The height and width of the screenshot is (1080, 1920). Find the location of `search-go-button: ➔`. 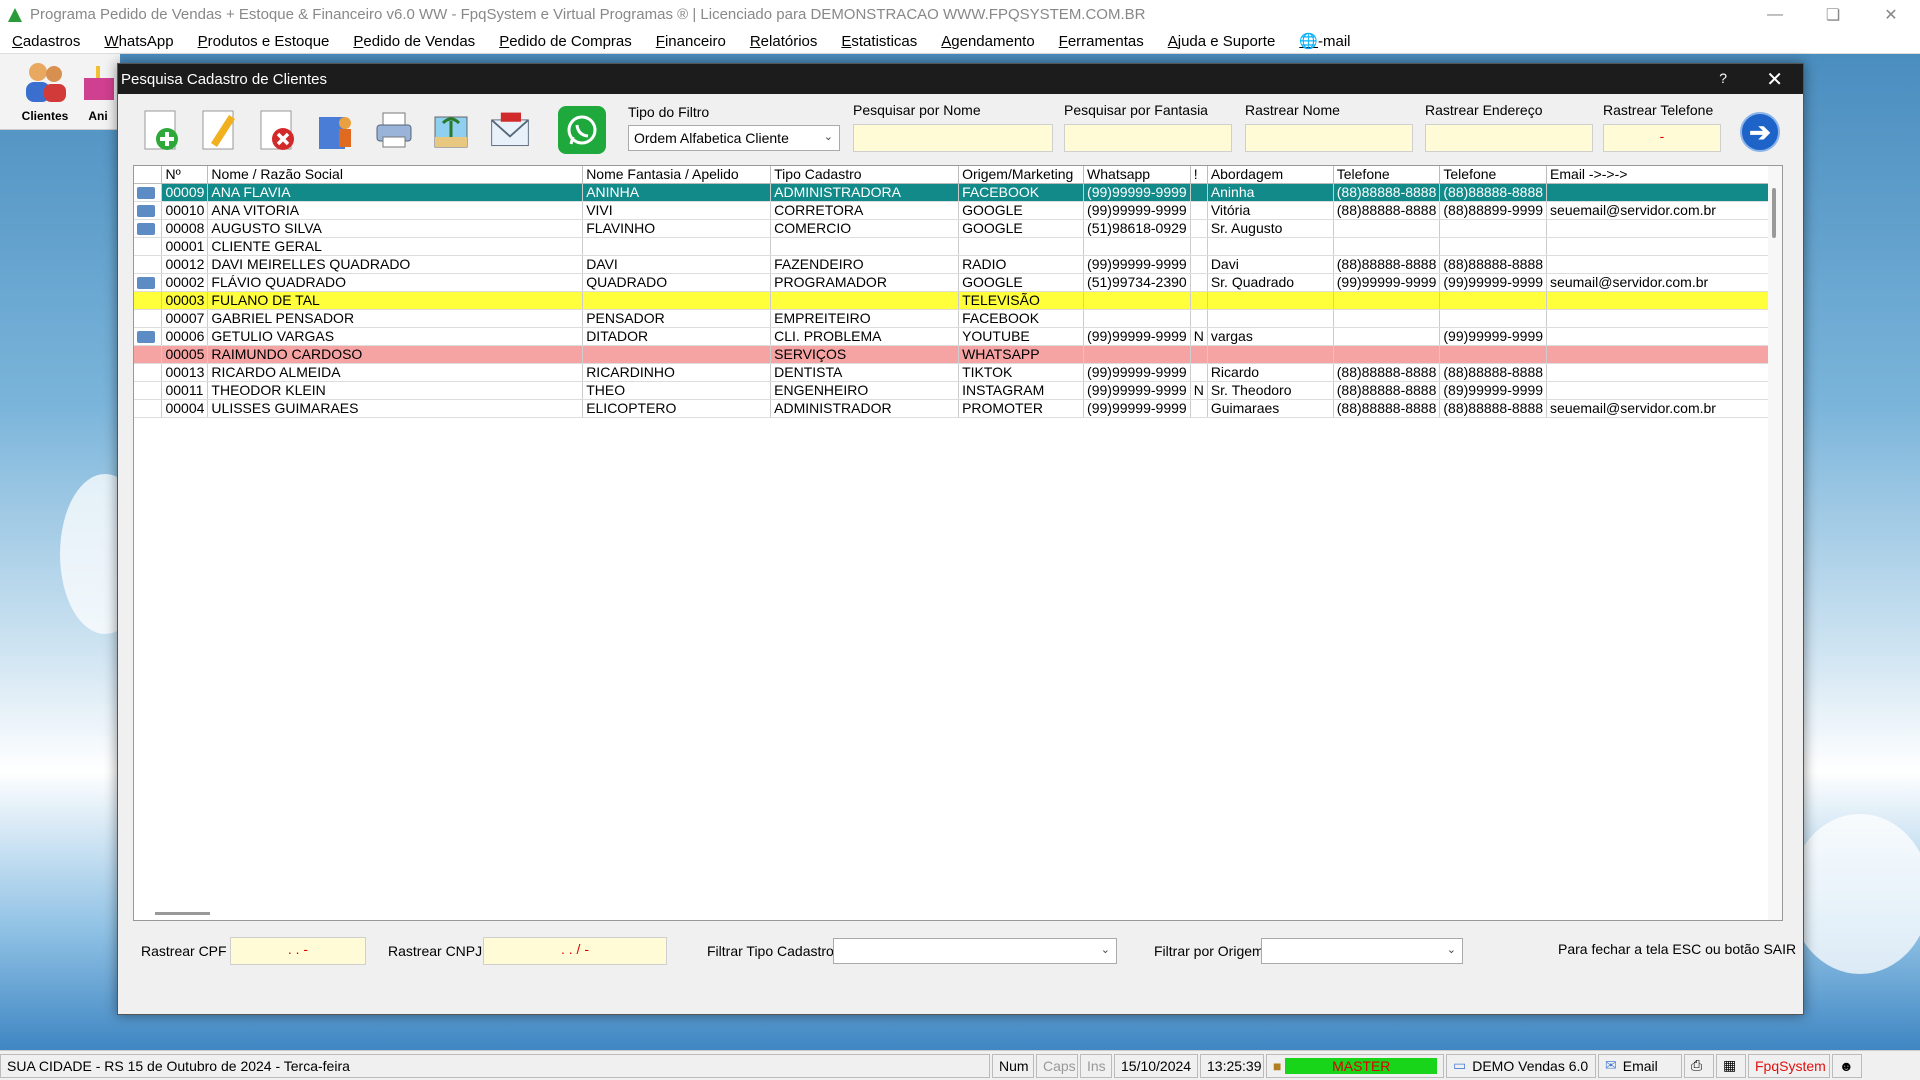

search-go-button: ➔ is located at coordinates (1760, 132).